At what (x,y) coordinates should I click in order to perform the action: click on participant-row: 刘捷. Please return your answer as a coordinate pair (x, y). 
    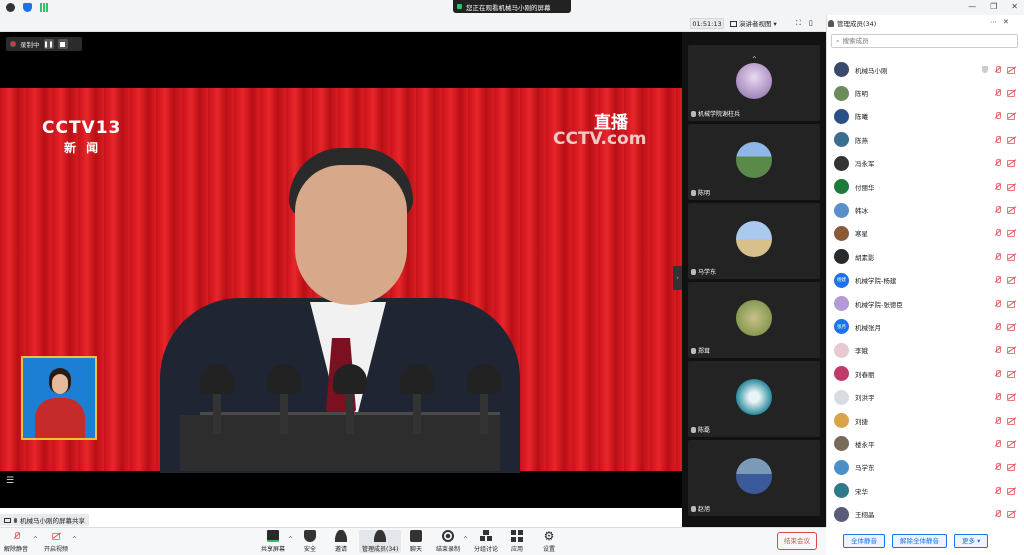
    Looking at the image, I should click on (925, 420).